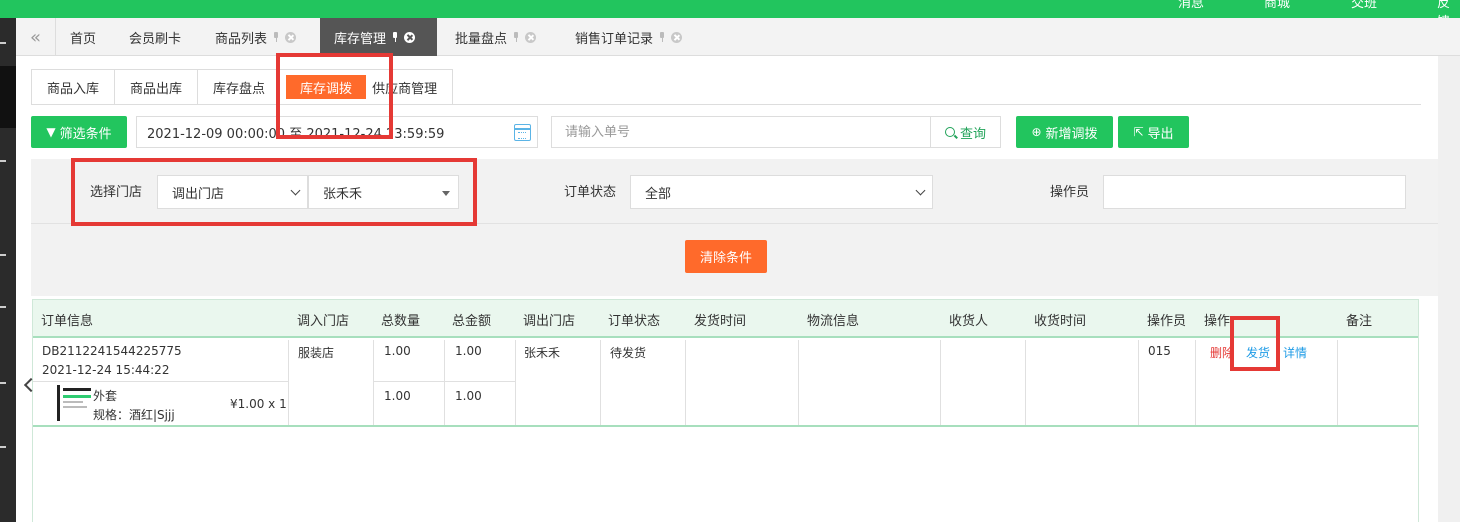 The image size is (1460, 522). What do you see at coordinates (730, 9) in the screenshot?
I see `top-bar: 消息 商城 交班 反馈` at bounding box center [730, 9].